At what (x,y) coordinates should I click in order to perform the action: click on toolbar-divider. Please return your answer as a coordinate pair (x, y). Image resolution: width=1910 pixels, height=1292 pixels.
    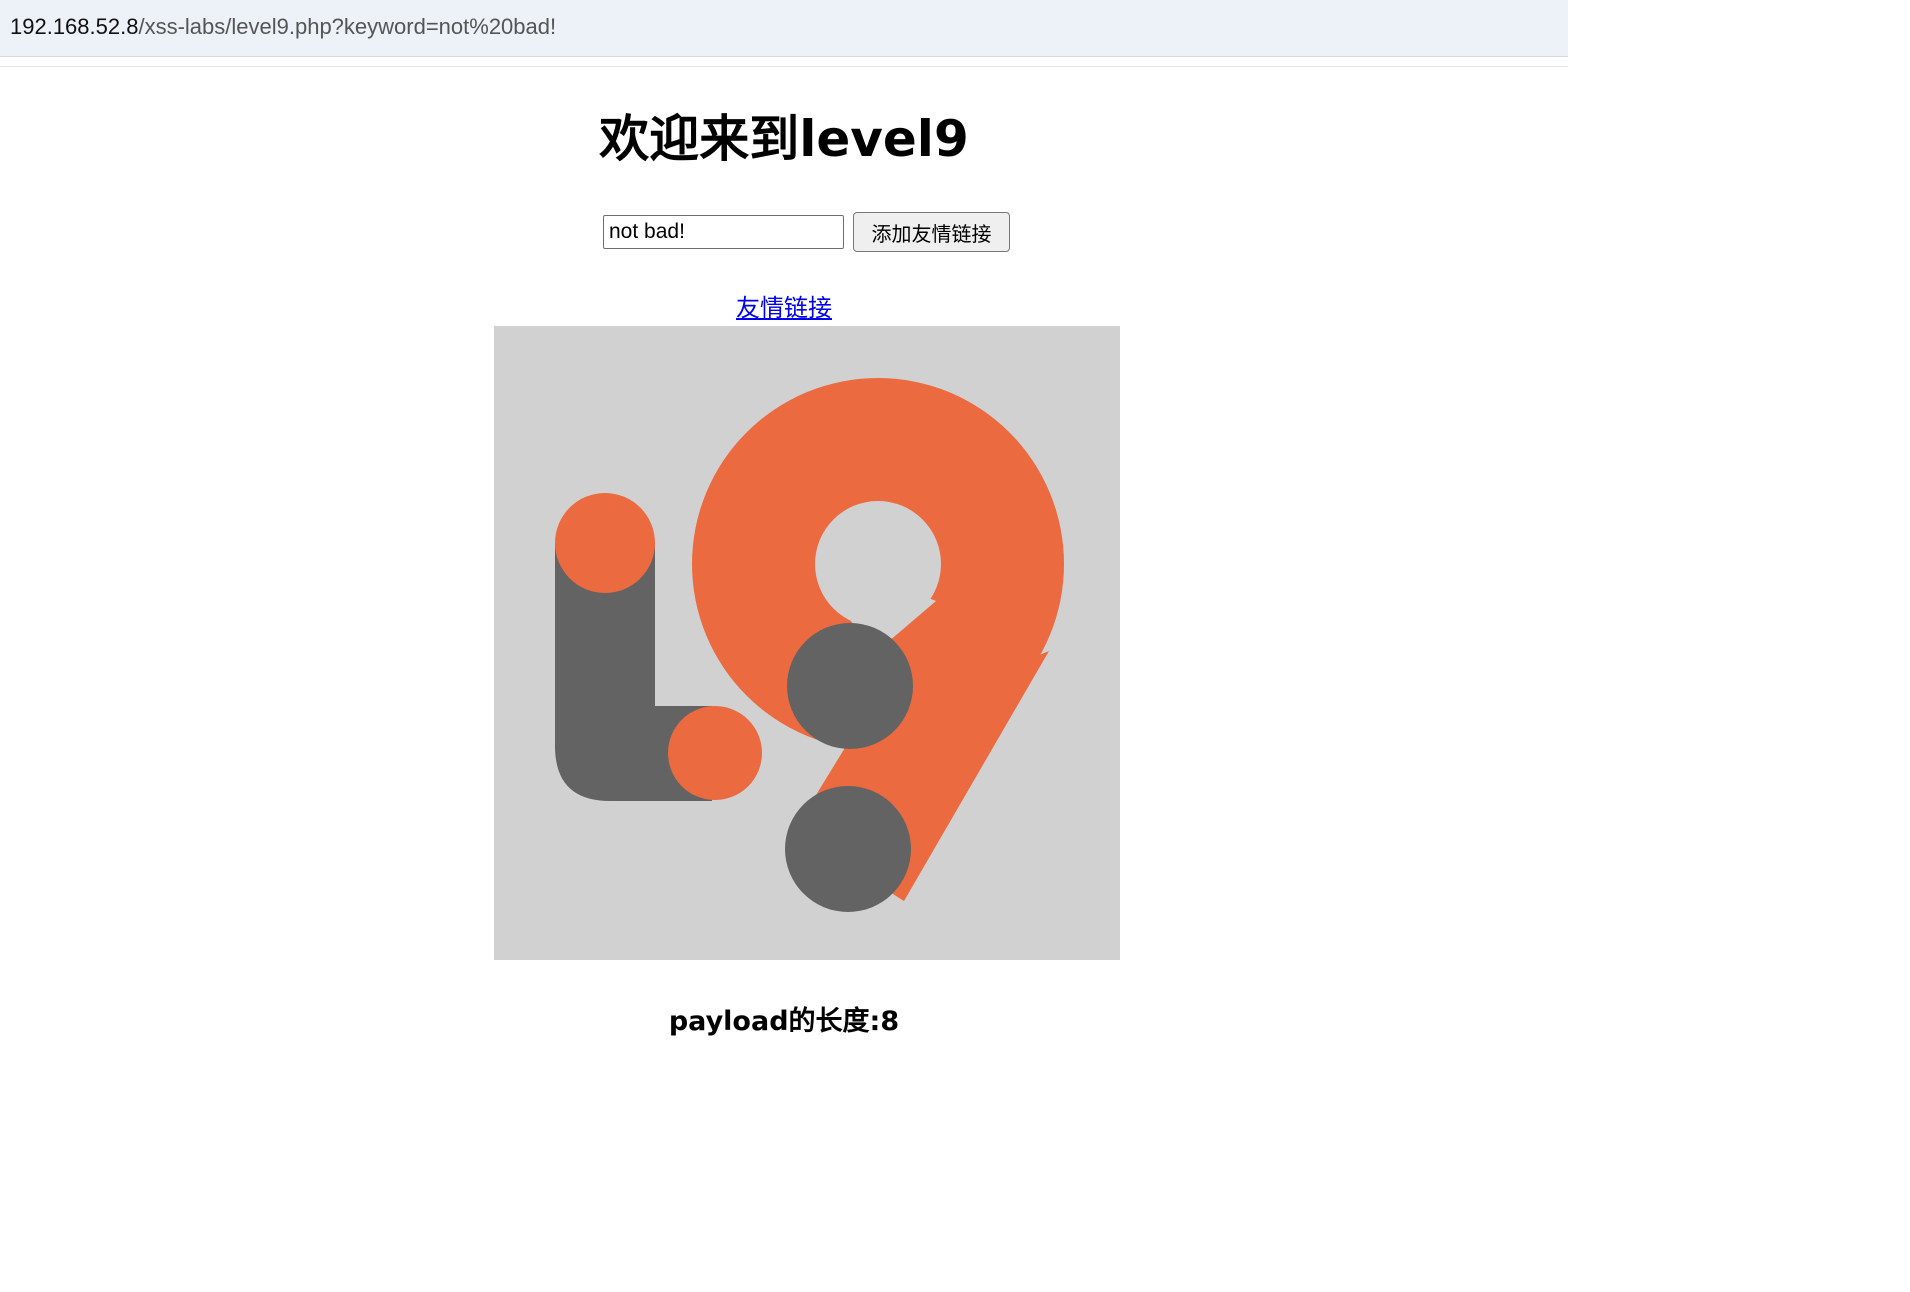
    Looking at the image, I should click on (784, 66).